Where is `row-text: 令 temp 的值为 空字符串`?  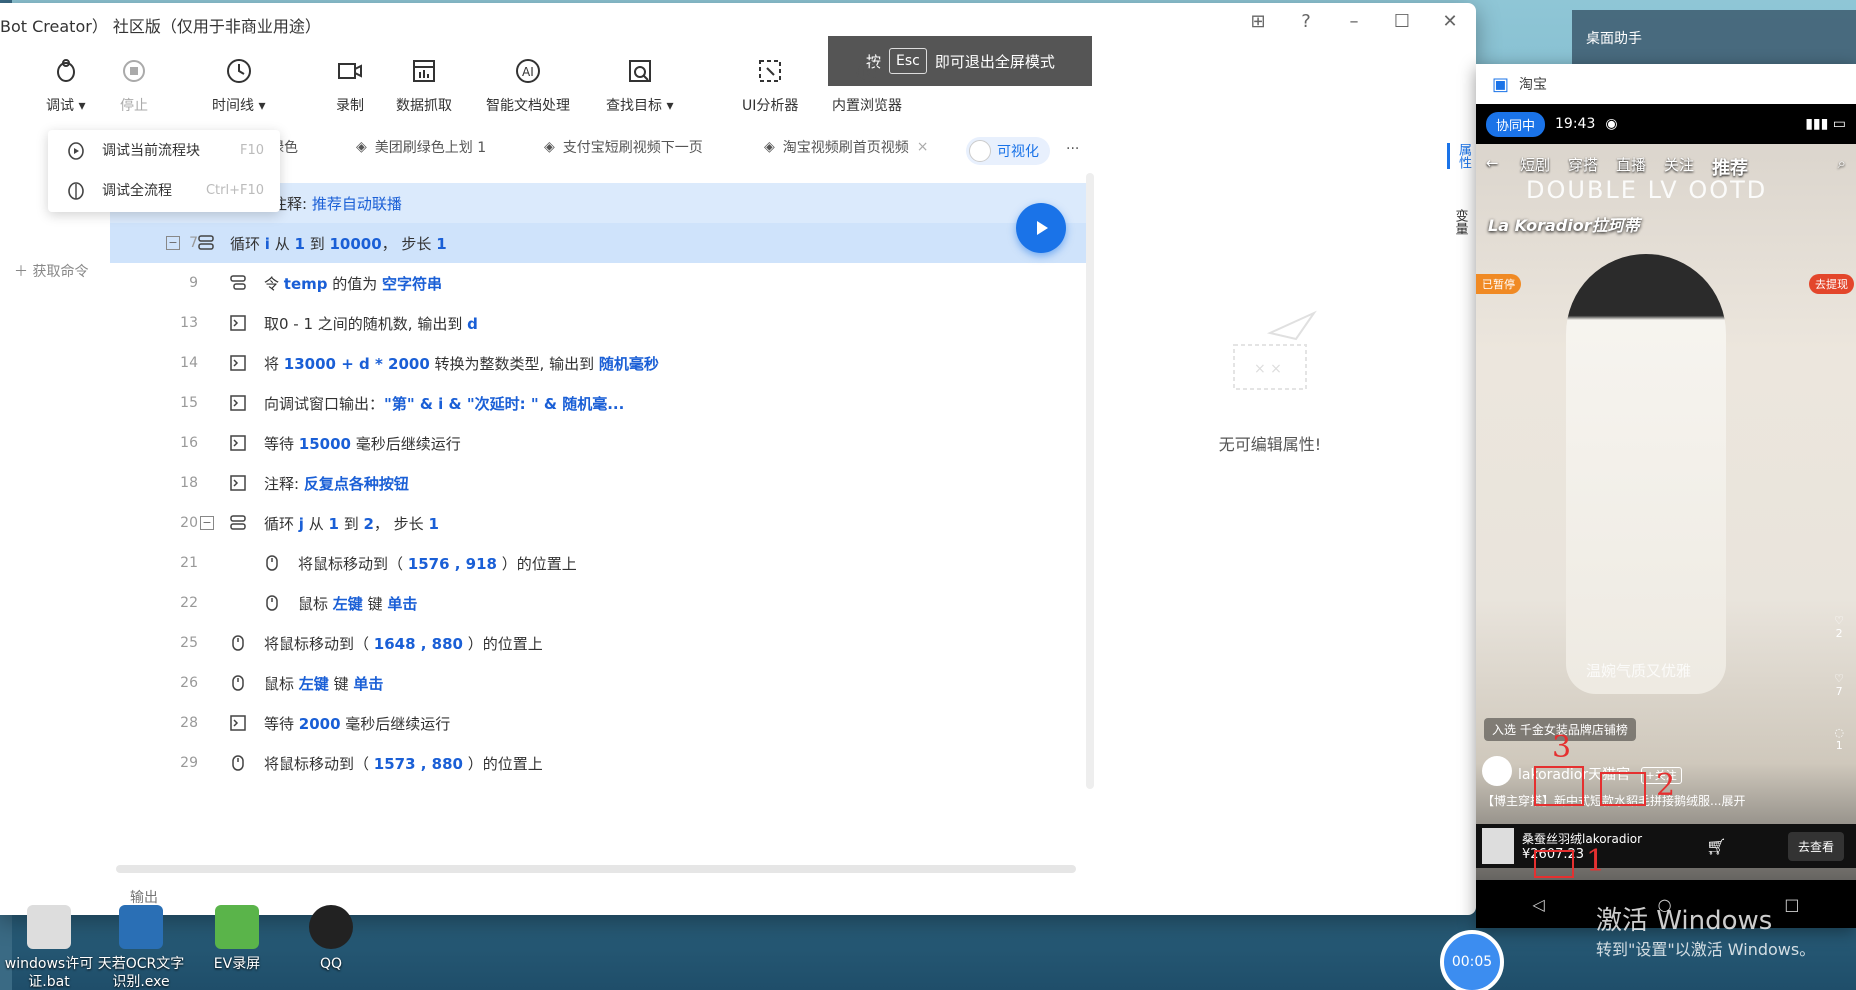
row-text: 令 temp 的值为 空字符串 is located at coordinates (353, 283).